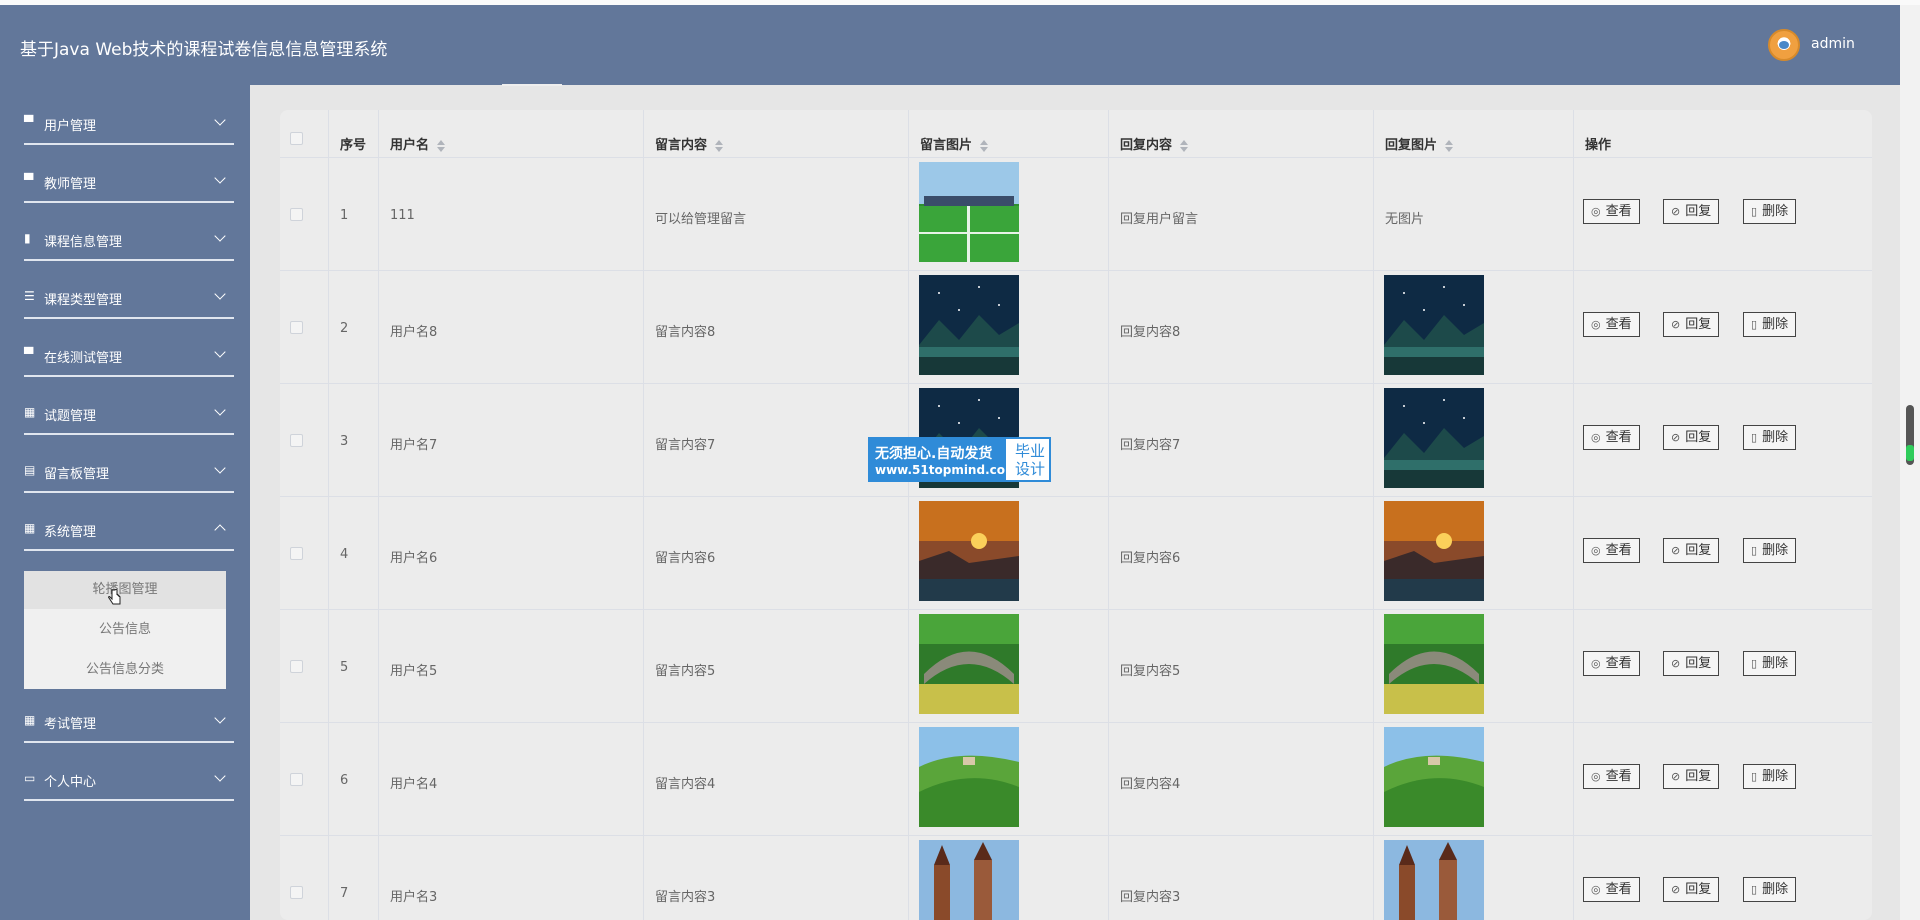  Describe the element at coordinates (29, 180) in the screenshot. I see `desk-icon: ▀` at that location.